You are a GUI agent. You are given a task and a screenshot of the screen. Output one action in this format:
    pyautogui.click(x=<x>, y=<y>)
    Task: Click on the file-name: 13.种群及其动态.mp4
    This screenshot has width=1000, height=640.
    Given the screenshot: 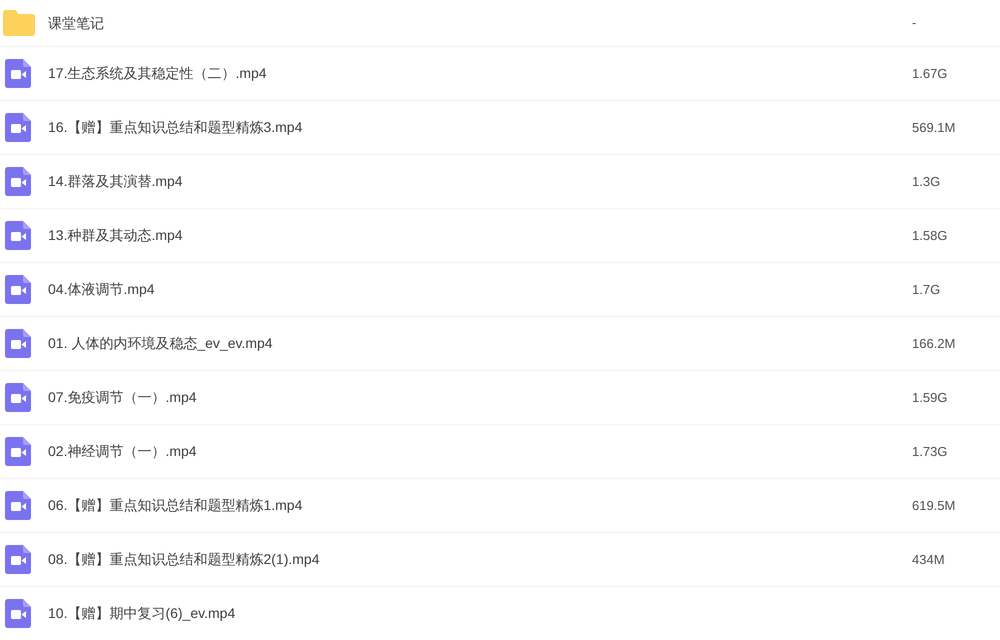 What is the action you would take?
    pyautogui.click(x=115, y=235)
    